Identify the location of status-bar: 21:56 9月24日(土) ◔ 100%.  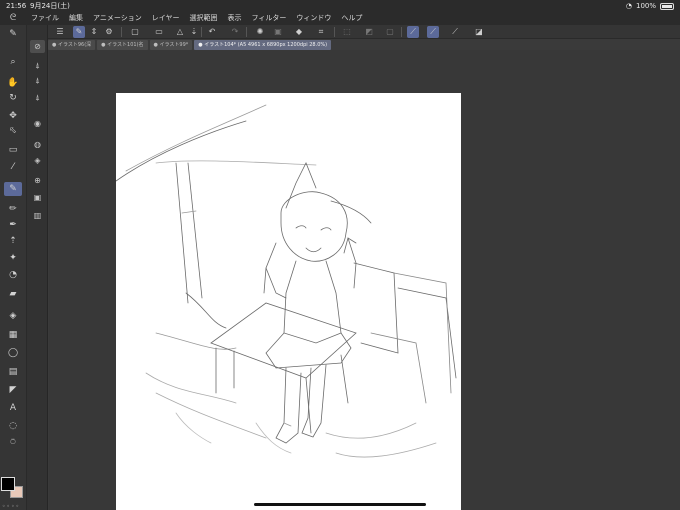
(340, 6).